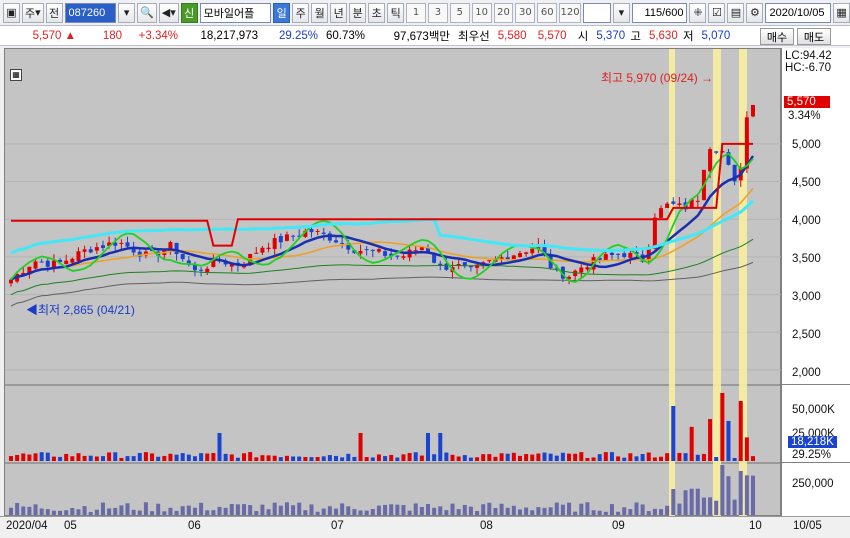 The height and width of the screenshot is (538, 850). I want to click on calendar-icon: ▦, so click(841, 12).